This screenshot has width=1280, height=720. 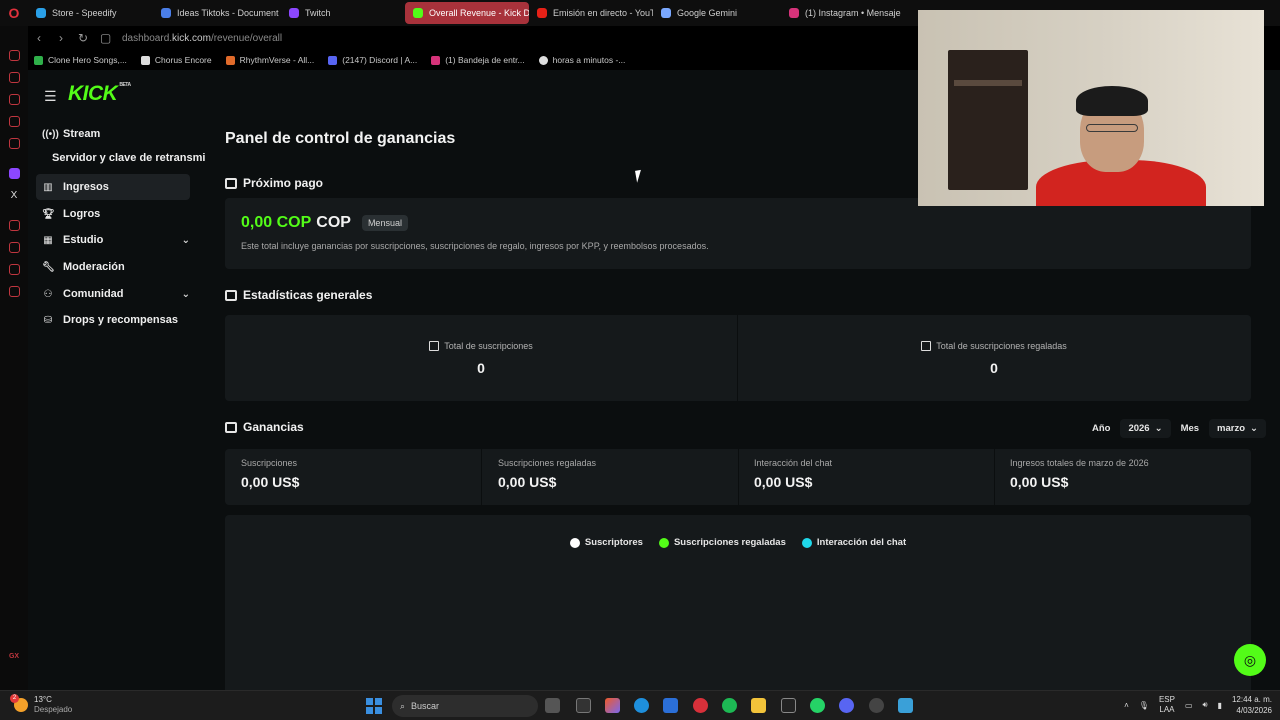 What do you see at coordinates (14, 55) in the screenshot?
I see `messenger-icon` at bounding box center [14, 55].